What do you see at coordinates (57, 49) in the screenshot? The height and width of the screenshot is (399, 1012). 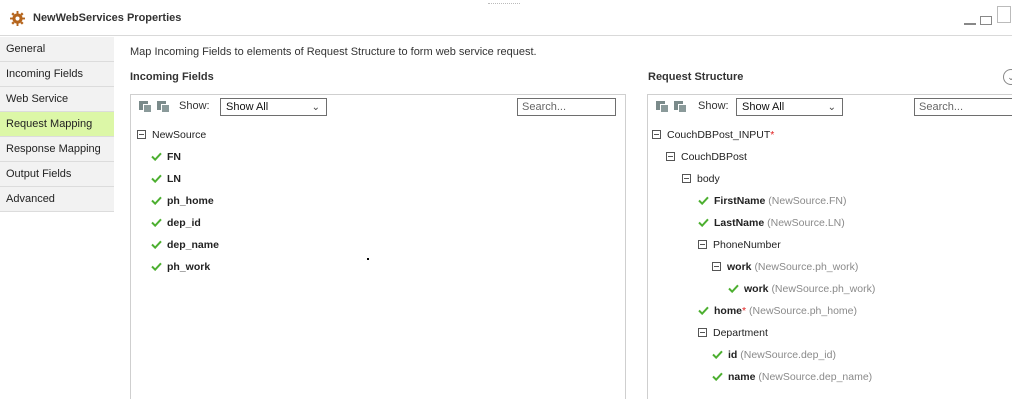 I see `sidebar-item-general: General` at bounding box center [57, 49].